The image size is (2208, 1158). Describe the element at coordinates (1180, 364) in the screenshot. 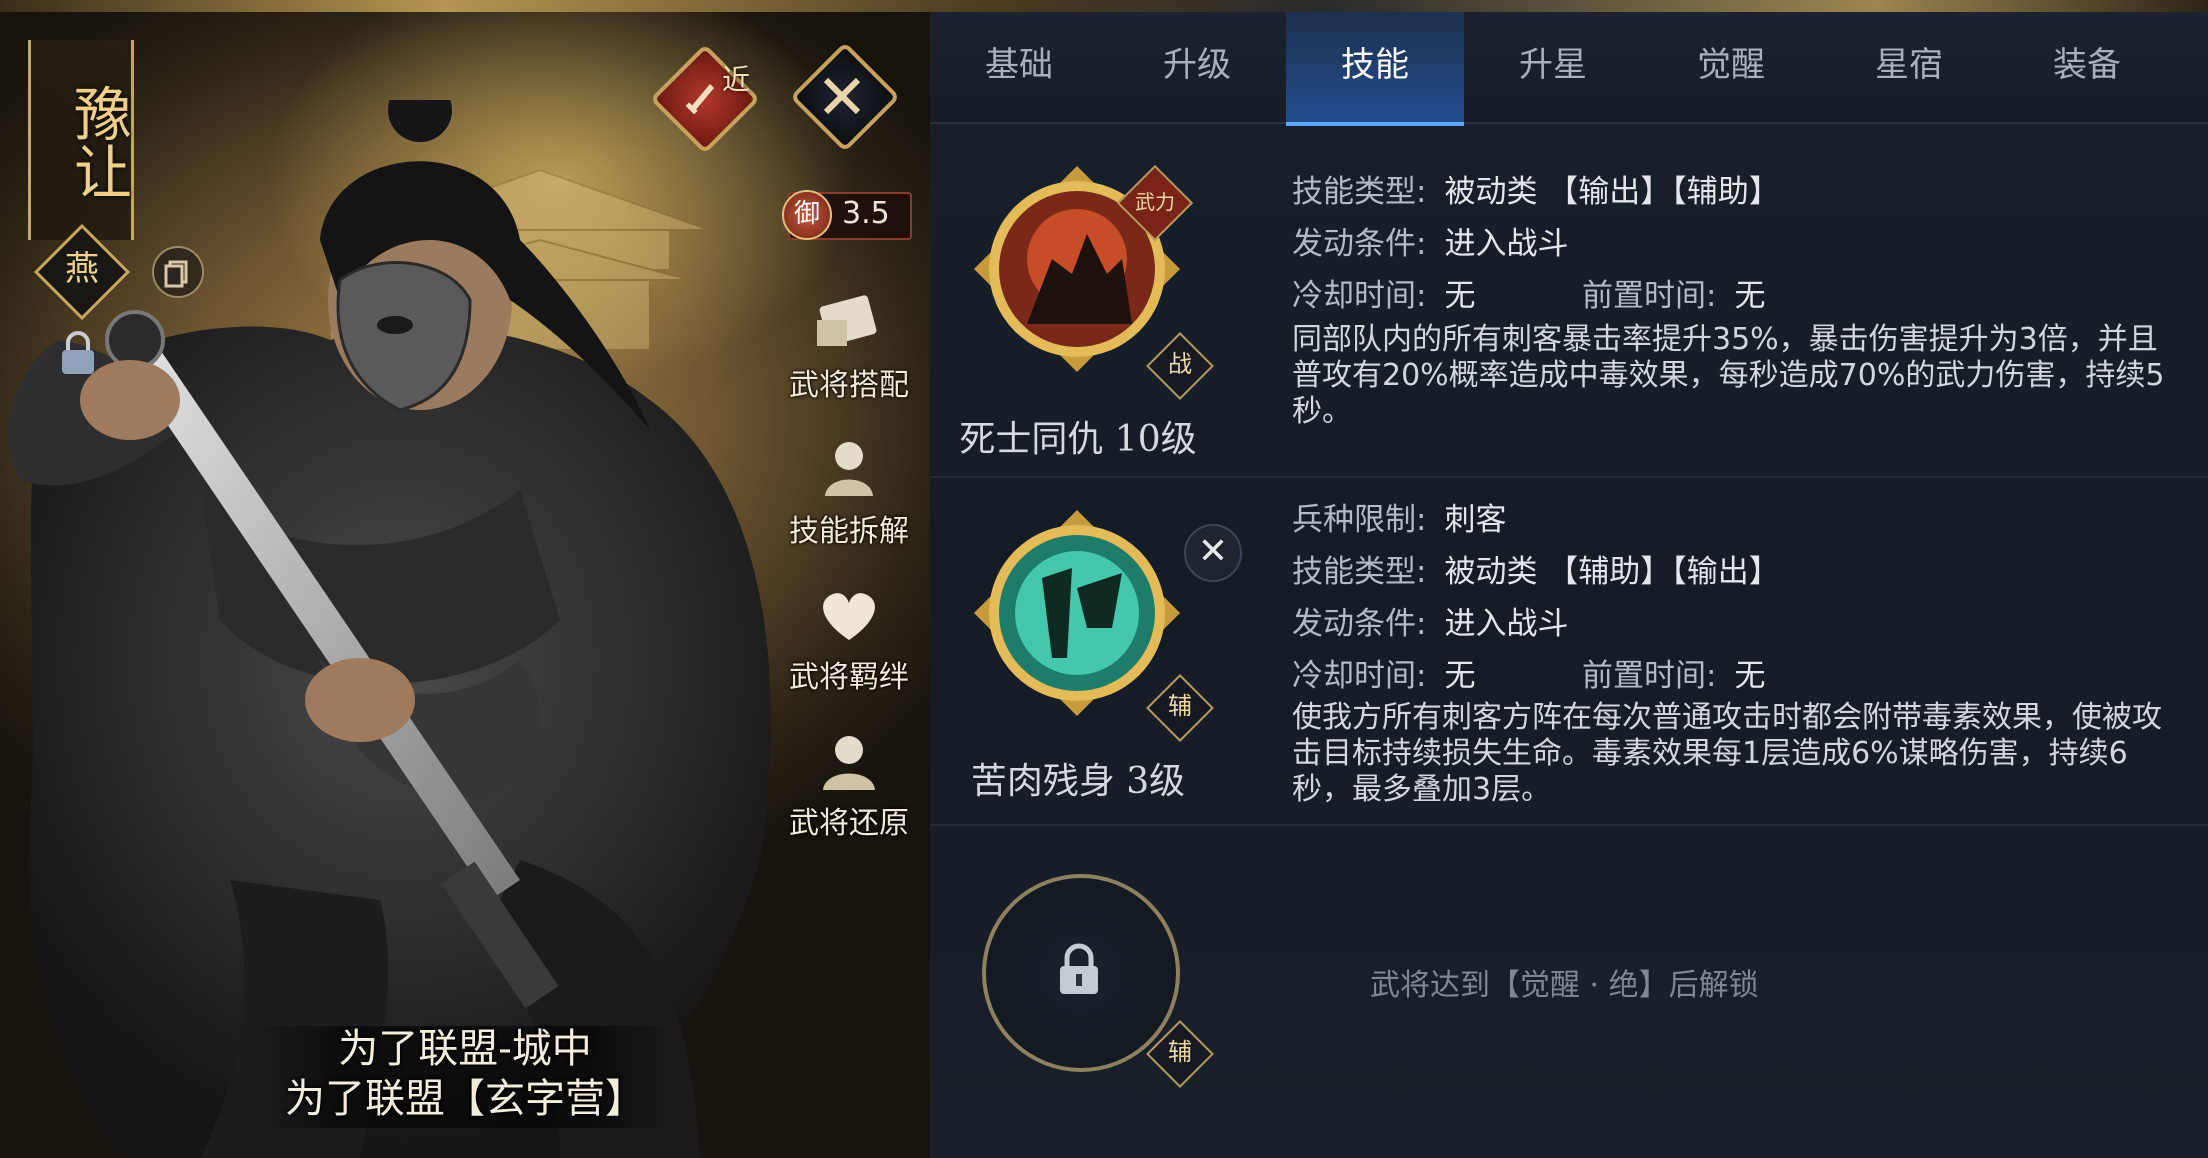

I see `skill-1-role-label: 战` at that location.